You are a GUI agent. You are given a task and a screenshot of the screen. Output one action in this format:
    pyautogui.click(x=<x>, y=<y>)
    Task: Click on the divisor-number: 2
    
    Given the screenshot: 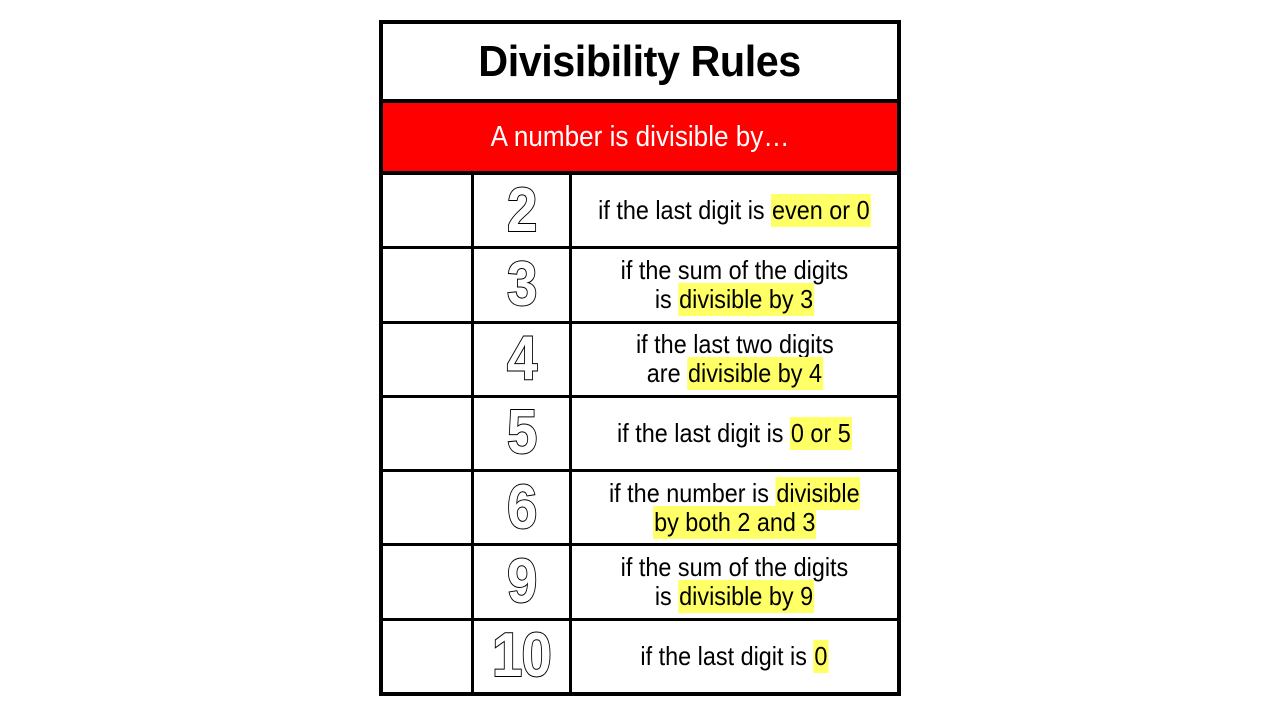 What is the action you would take?
    pyautogui.click(x=522, y=210)
    